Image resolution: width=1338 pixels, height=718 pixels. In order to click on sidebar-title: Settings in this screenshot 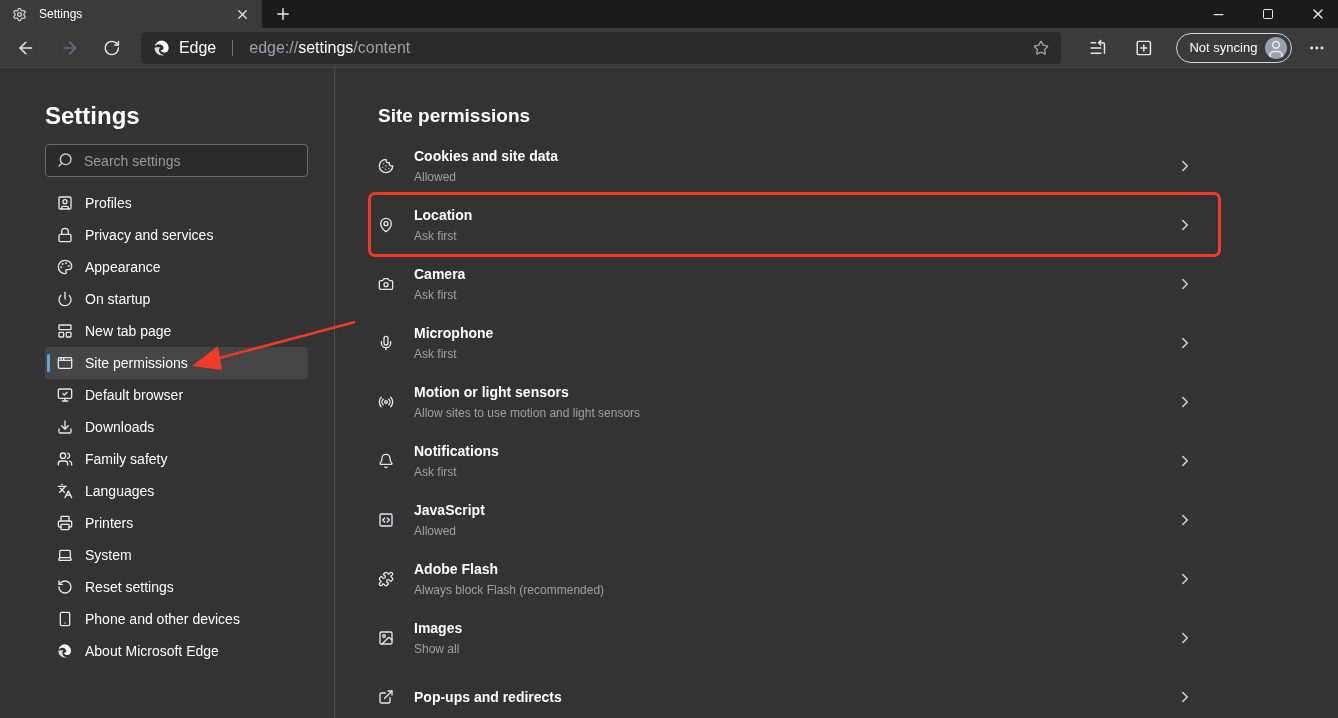, I will do `click(93, 116)`.